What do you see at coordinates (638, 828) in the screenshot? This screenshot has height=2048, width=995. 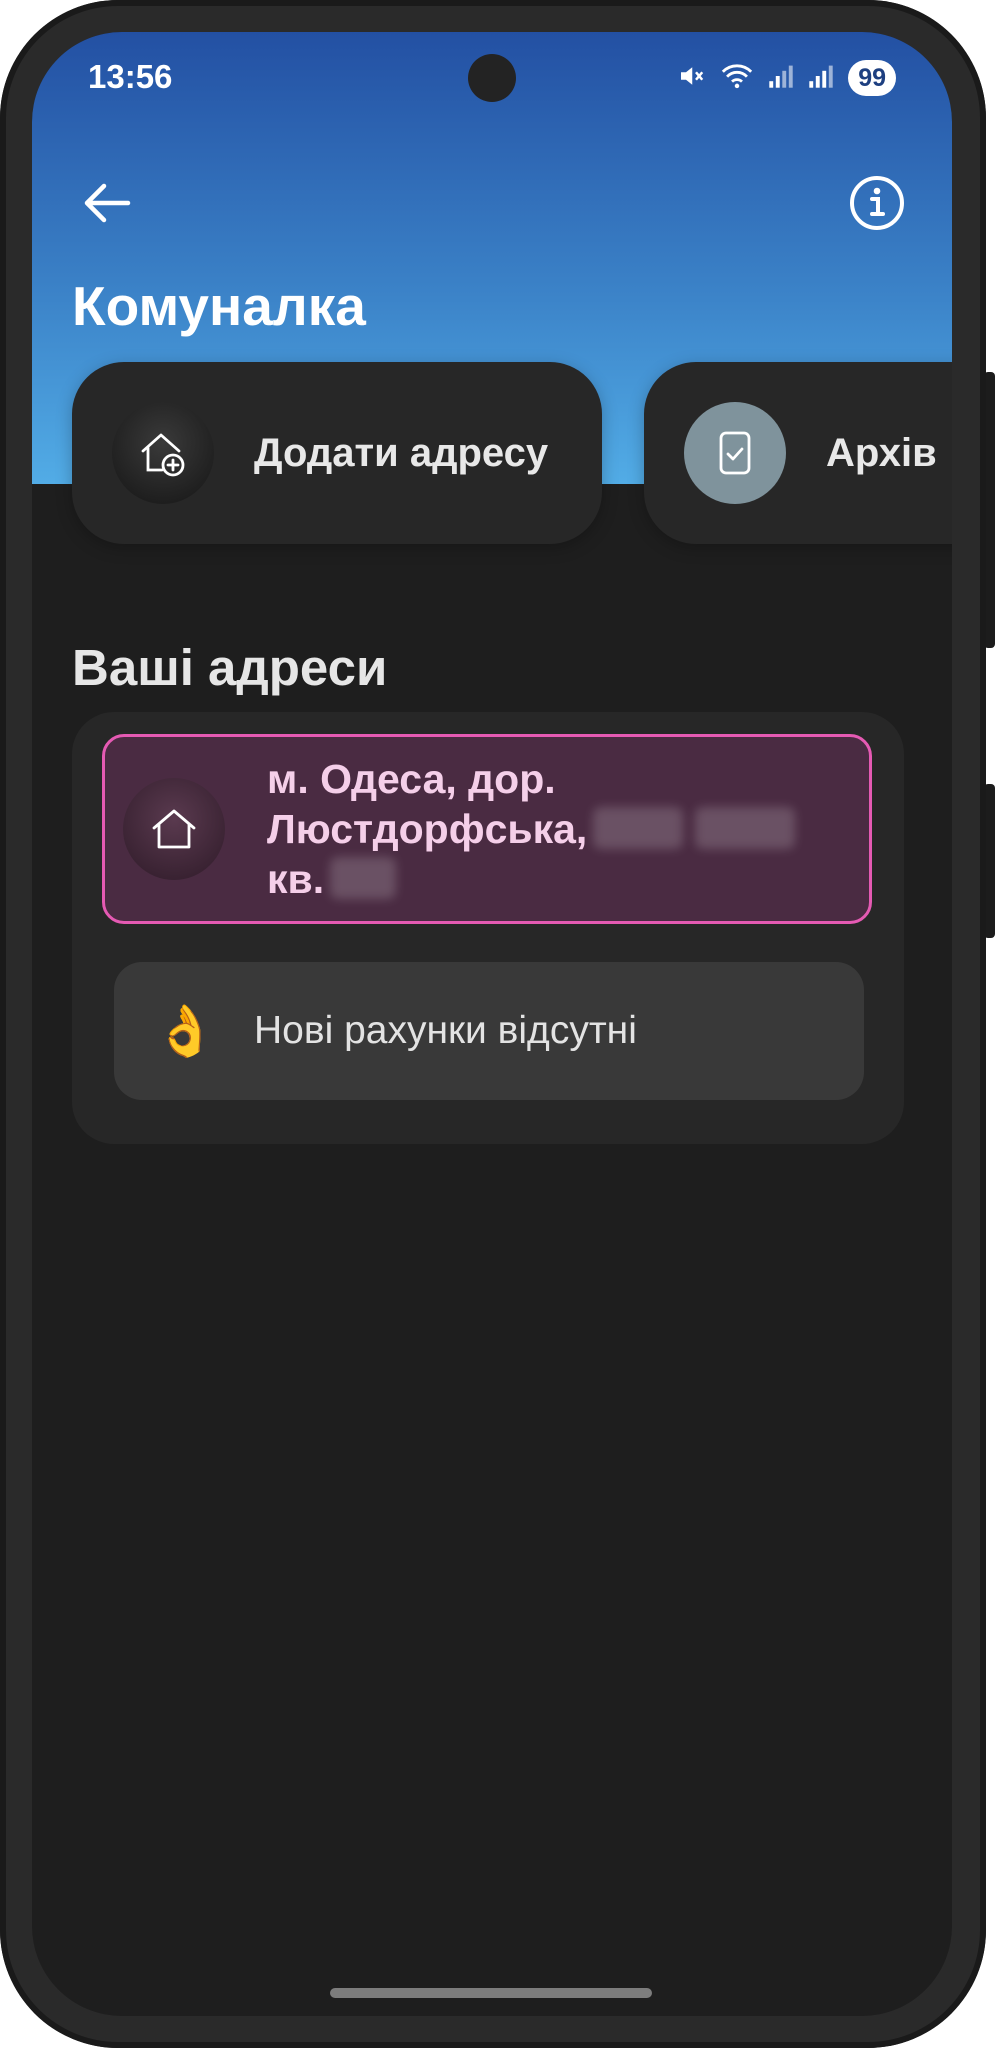 I see `redacted-house-number` at bounding box center [638, 828].